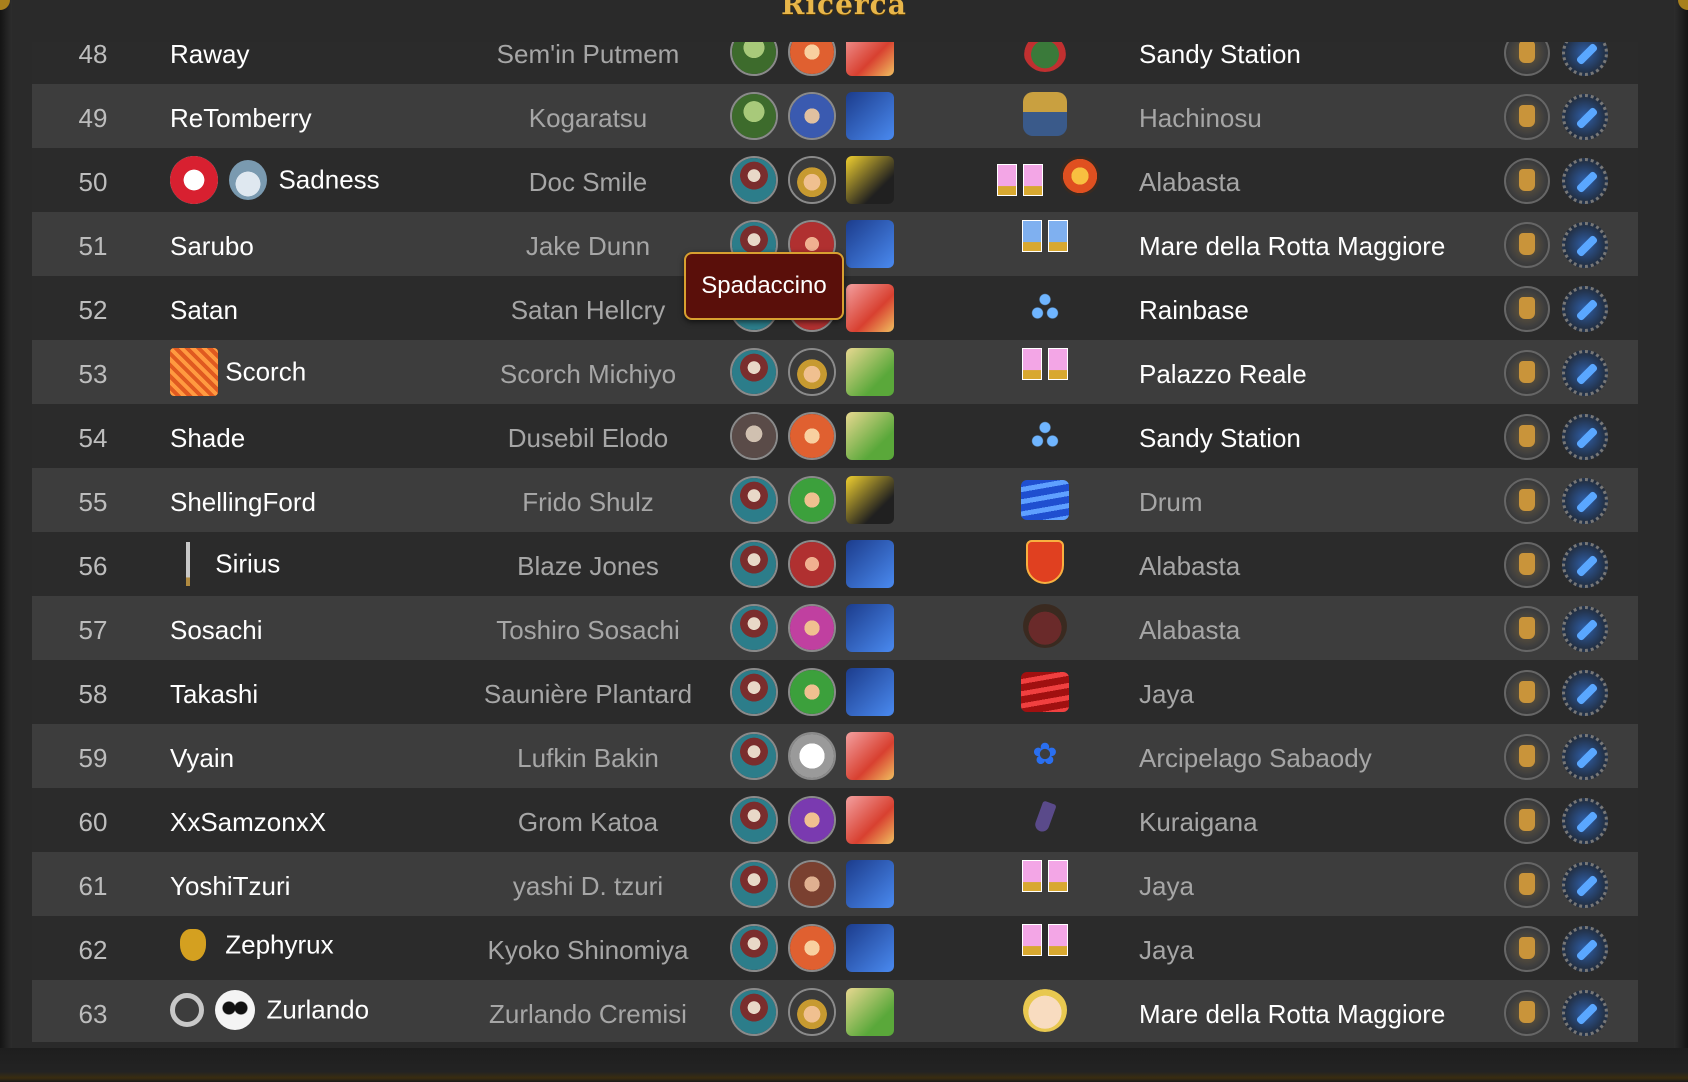 The width and height of the screenshot is (1688, 1082). What do you see at coordinates (835, 180) in the screenshot?
I see `table-row: 50 Sadness Doc Smile Alabasta` at bounding box center [835, 180].